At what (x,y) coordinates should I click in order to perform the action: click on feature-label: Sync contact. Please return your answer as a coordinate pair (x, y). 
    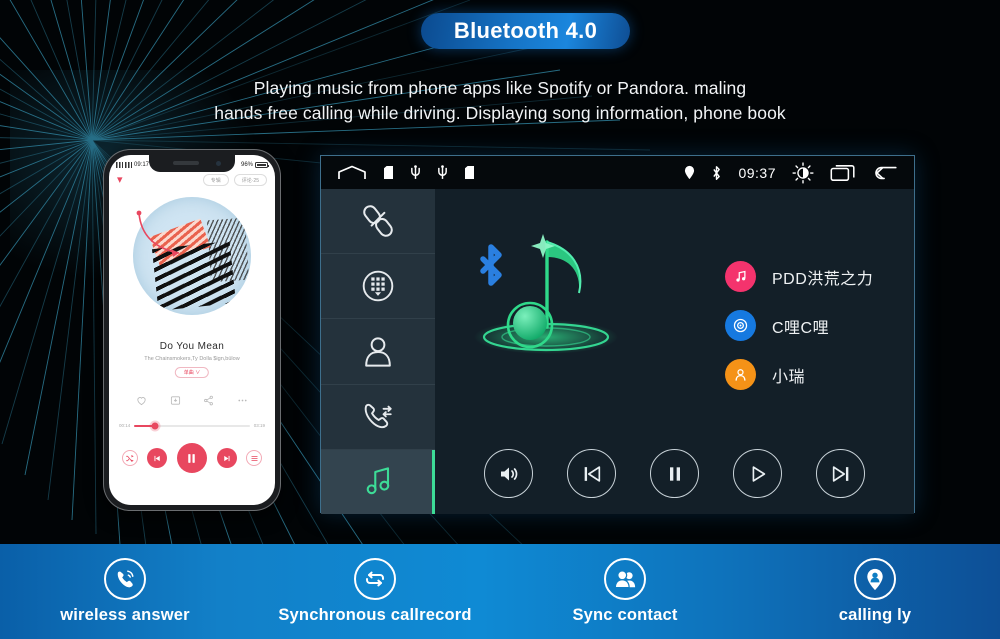
    Looking at the image, I should click on (625, 615).